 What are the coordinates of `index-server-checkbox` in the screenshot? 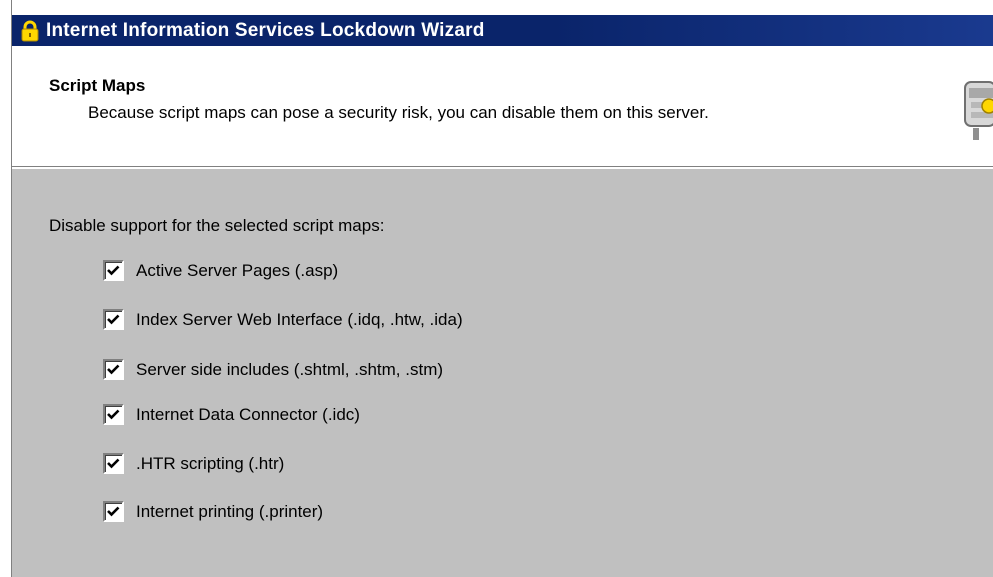 It's located at (113, 319).